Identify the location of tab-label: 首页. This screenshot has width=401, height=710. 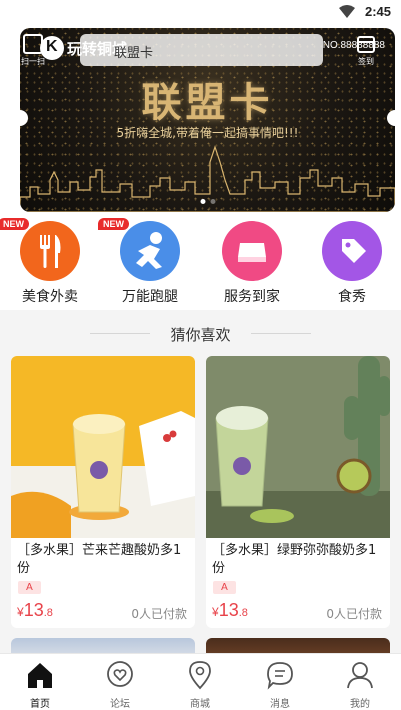
(40, 704).